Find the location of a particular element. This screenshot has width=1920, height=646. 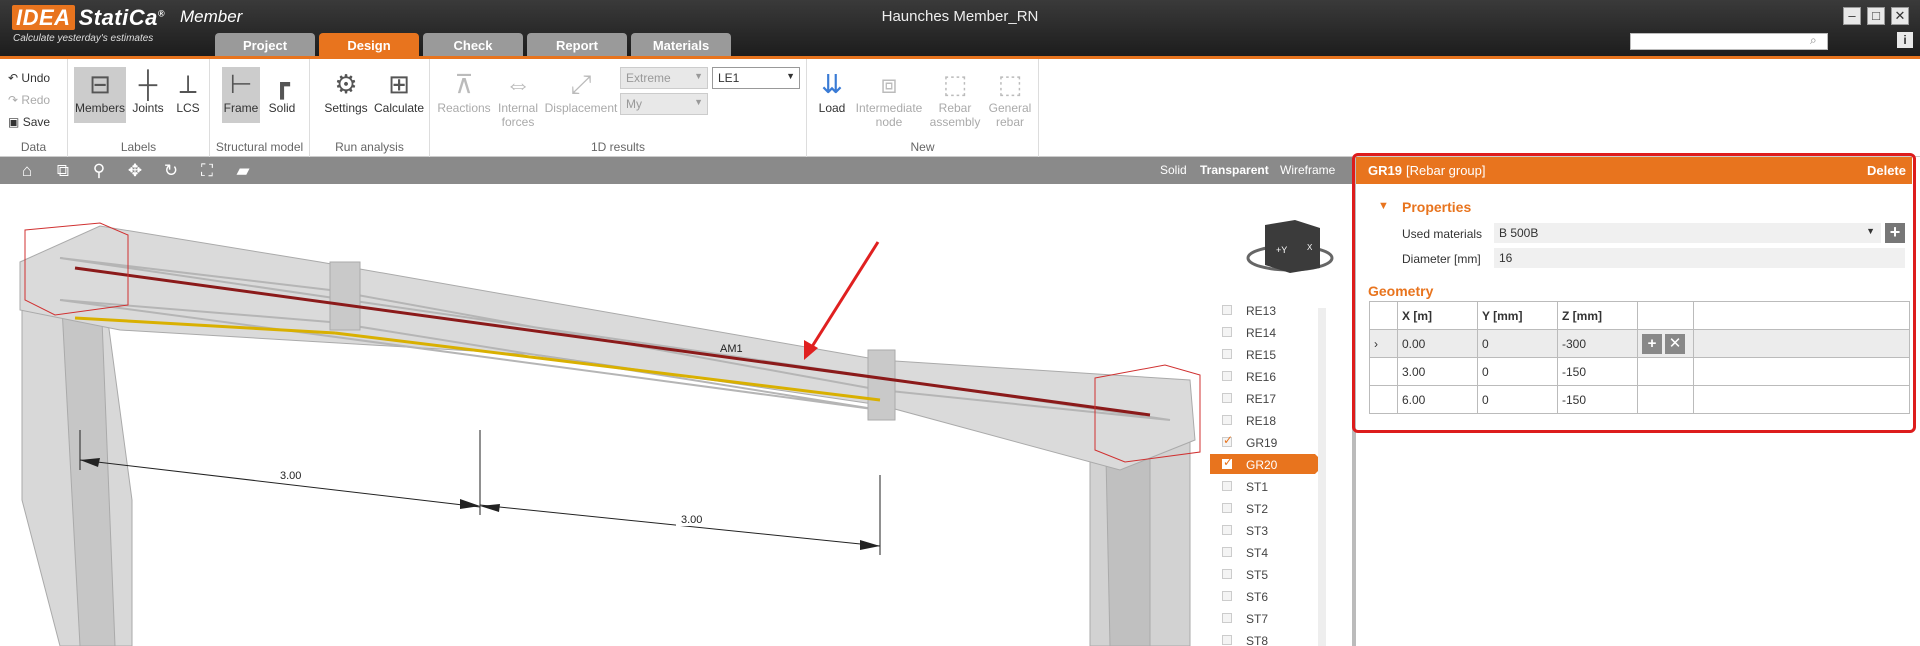

list-item: RE14 is located at coordinates (1265, 332).